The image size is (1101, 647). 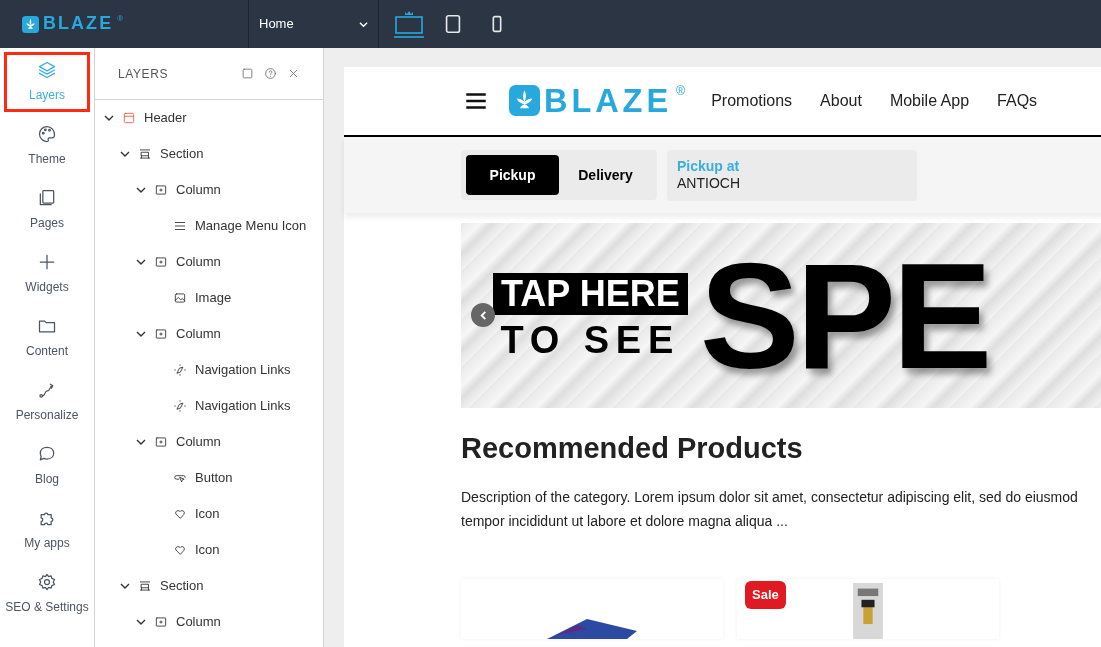 What do you see at coordinates (270, 73) in the screenshot?
I see `help-icon` at bounding box center [270, 73].